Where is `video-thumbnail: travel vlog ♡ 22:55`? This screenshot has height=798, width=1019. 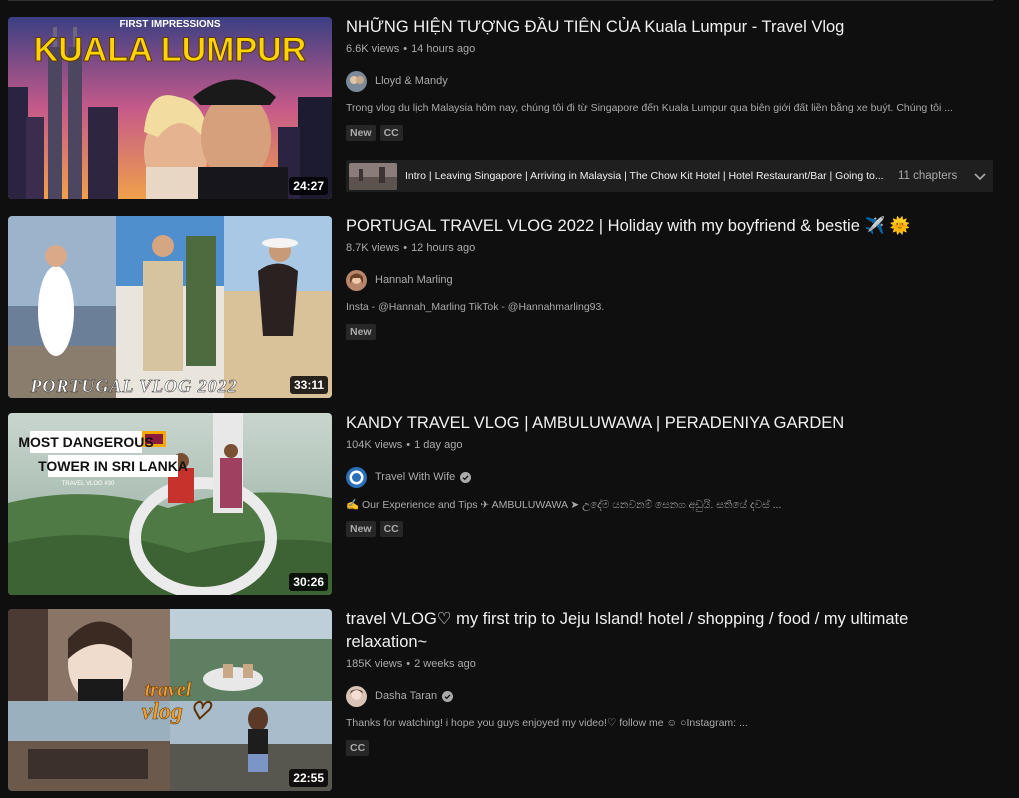 video-thumbnail: travel vlog ♡ 22:55 is located at coordinates (170, 700).